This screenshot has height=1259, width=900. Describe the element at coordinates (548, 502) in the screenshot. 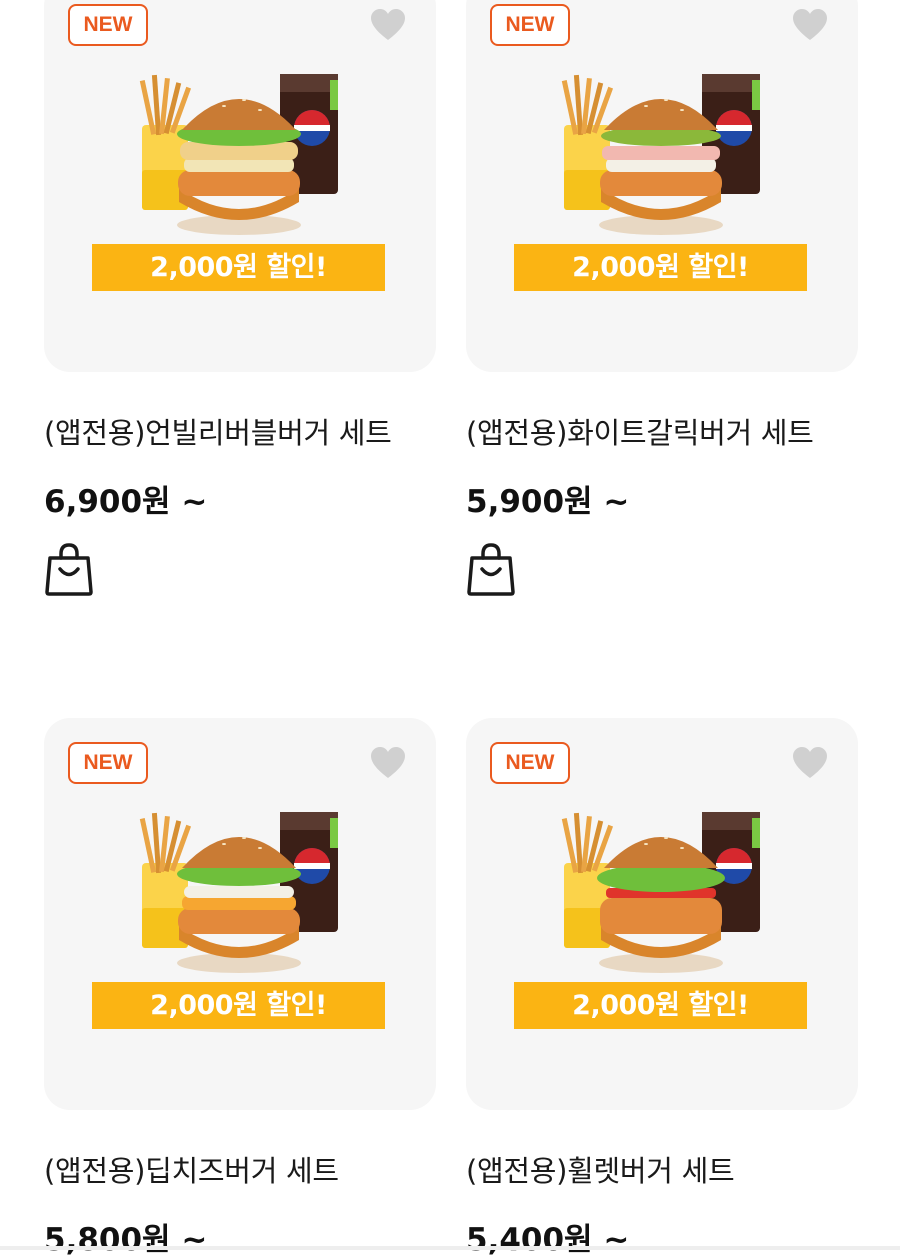

I see `product-price: 5,900원 ~` at that location.